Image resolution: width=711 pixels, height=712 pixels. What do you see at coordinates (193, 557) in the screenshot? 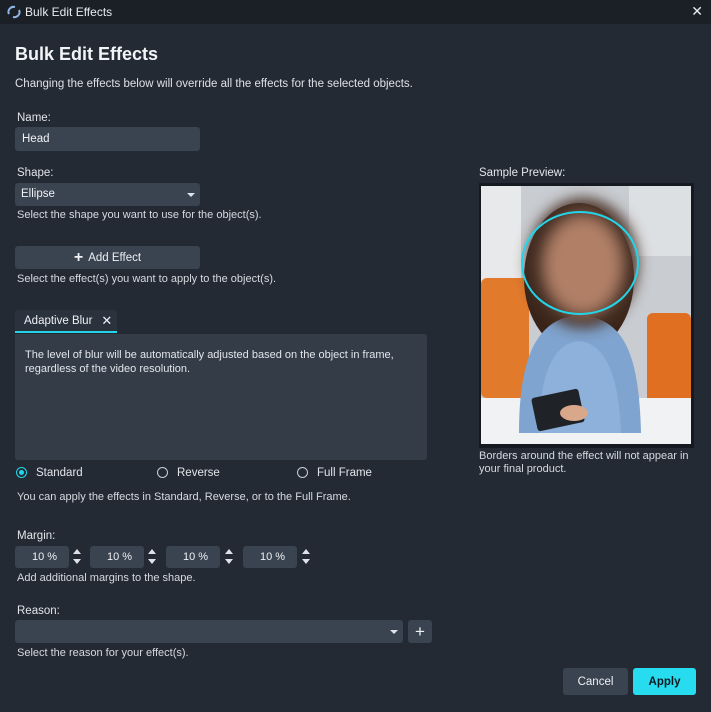
I see `margin-top-input: 10 %` at bounding box center [193, 557].